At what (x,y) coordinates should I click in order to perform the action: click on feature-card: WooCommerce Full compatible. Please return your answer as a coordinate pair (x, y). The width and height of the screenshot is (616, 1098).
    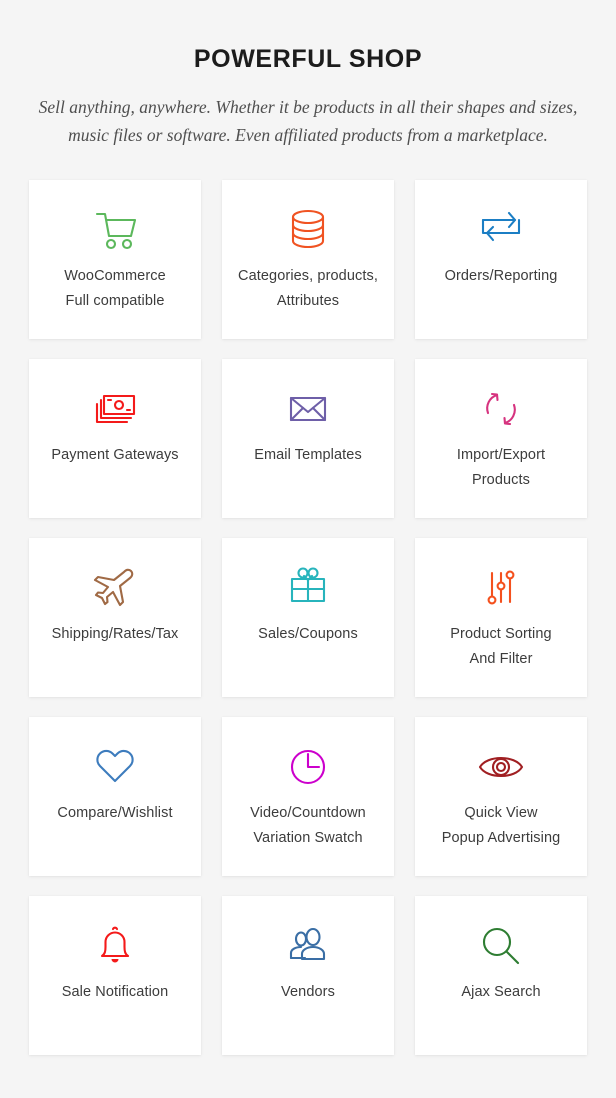
    Looking at the image, I should click on (115, 259).